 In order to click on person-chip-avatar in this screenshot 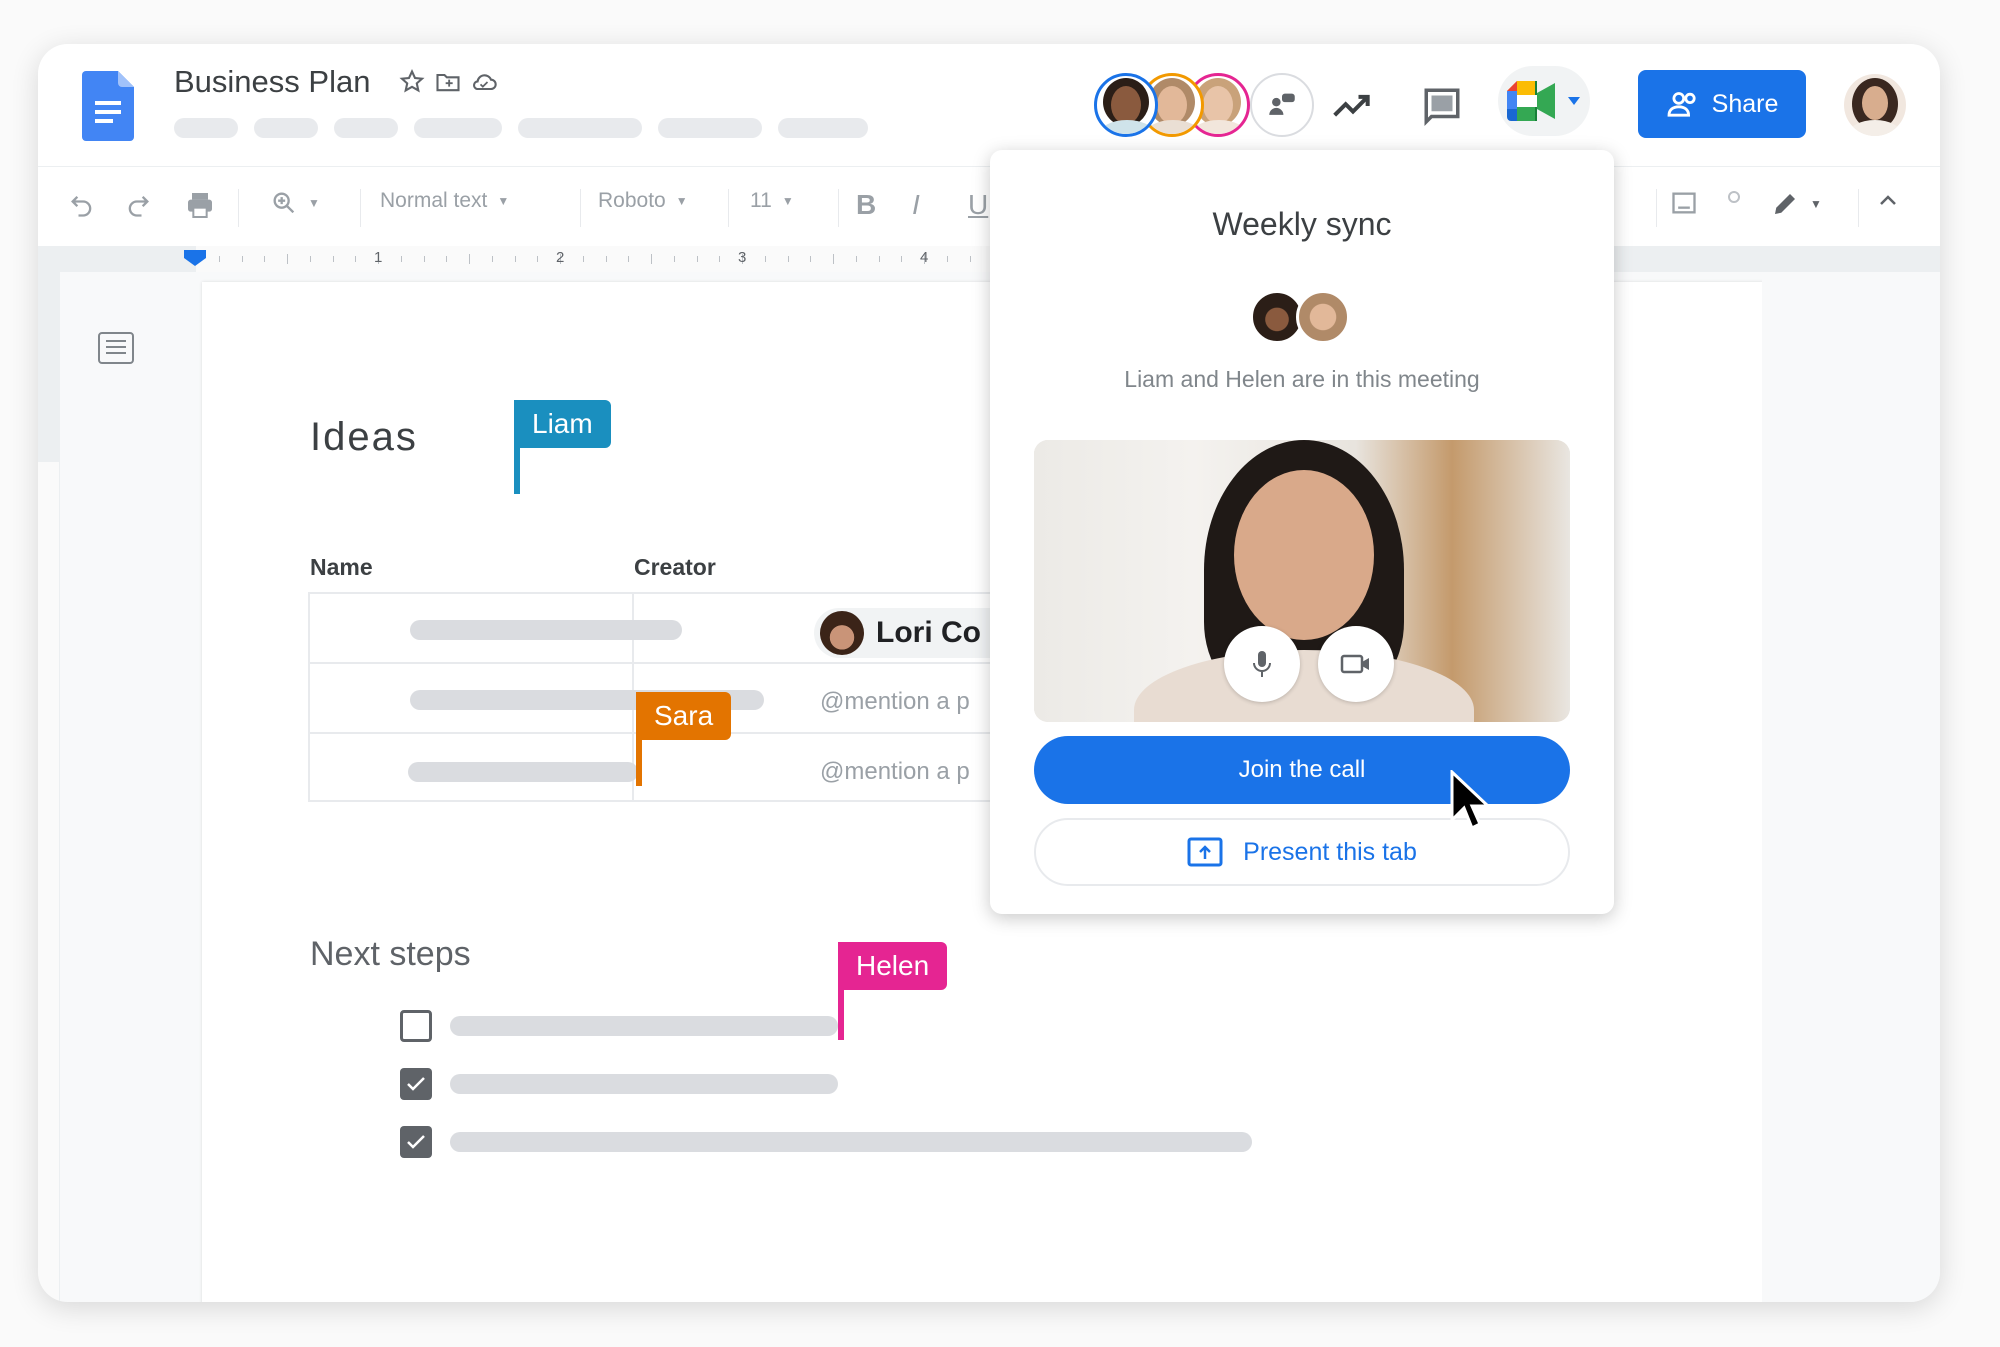, I will do `click(842, 633)`.